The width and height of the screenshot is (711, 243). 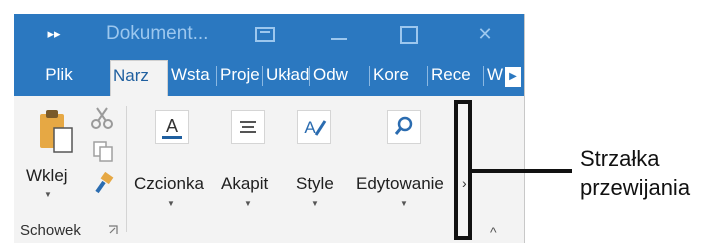 I want to click on paragraph-label: Akapit, so click(x=245, y=183).